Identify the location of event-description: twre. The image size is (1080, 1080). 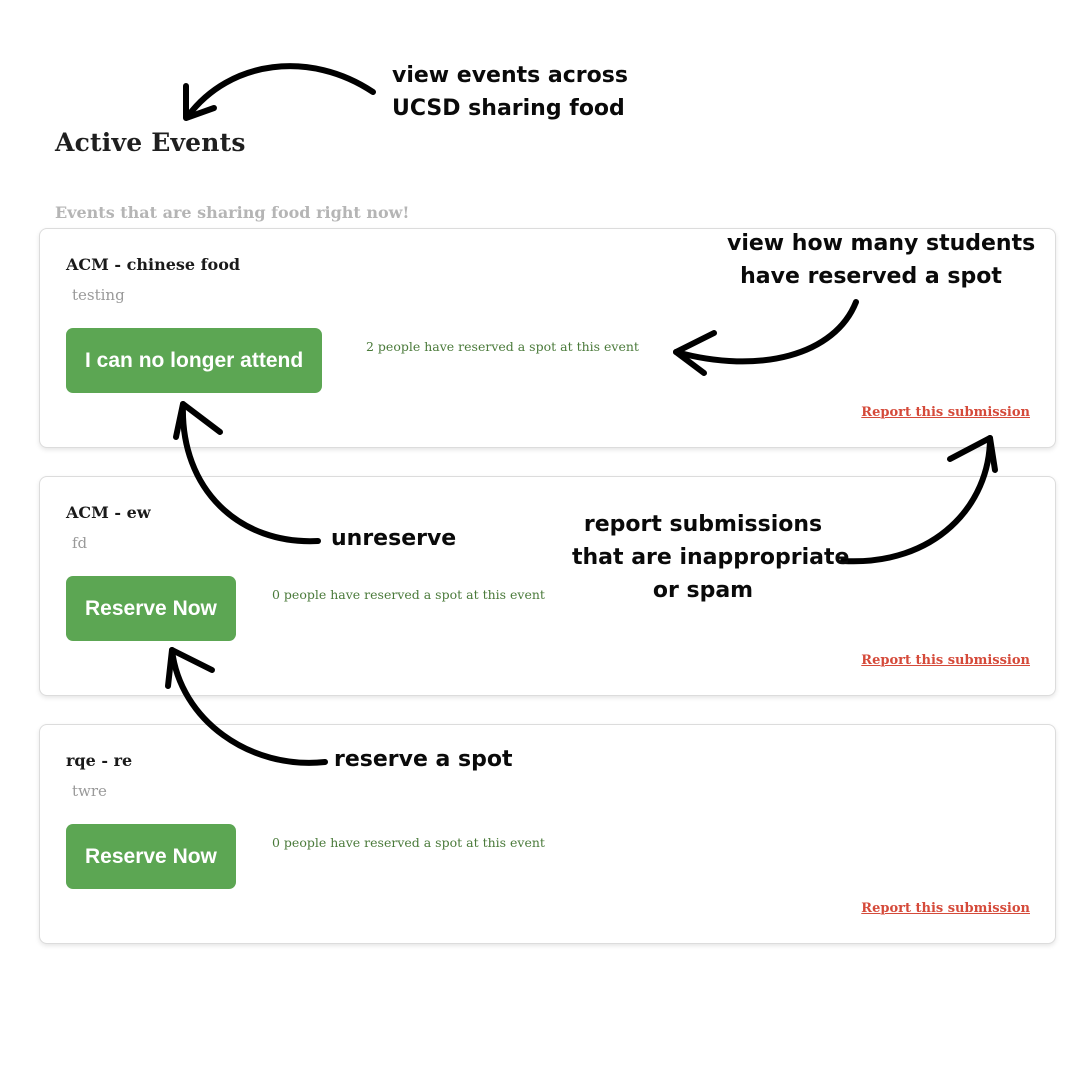
(89, 791).